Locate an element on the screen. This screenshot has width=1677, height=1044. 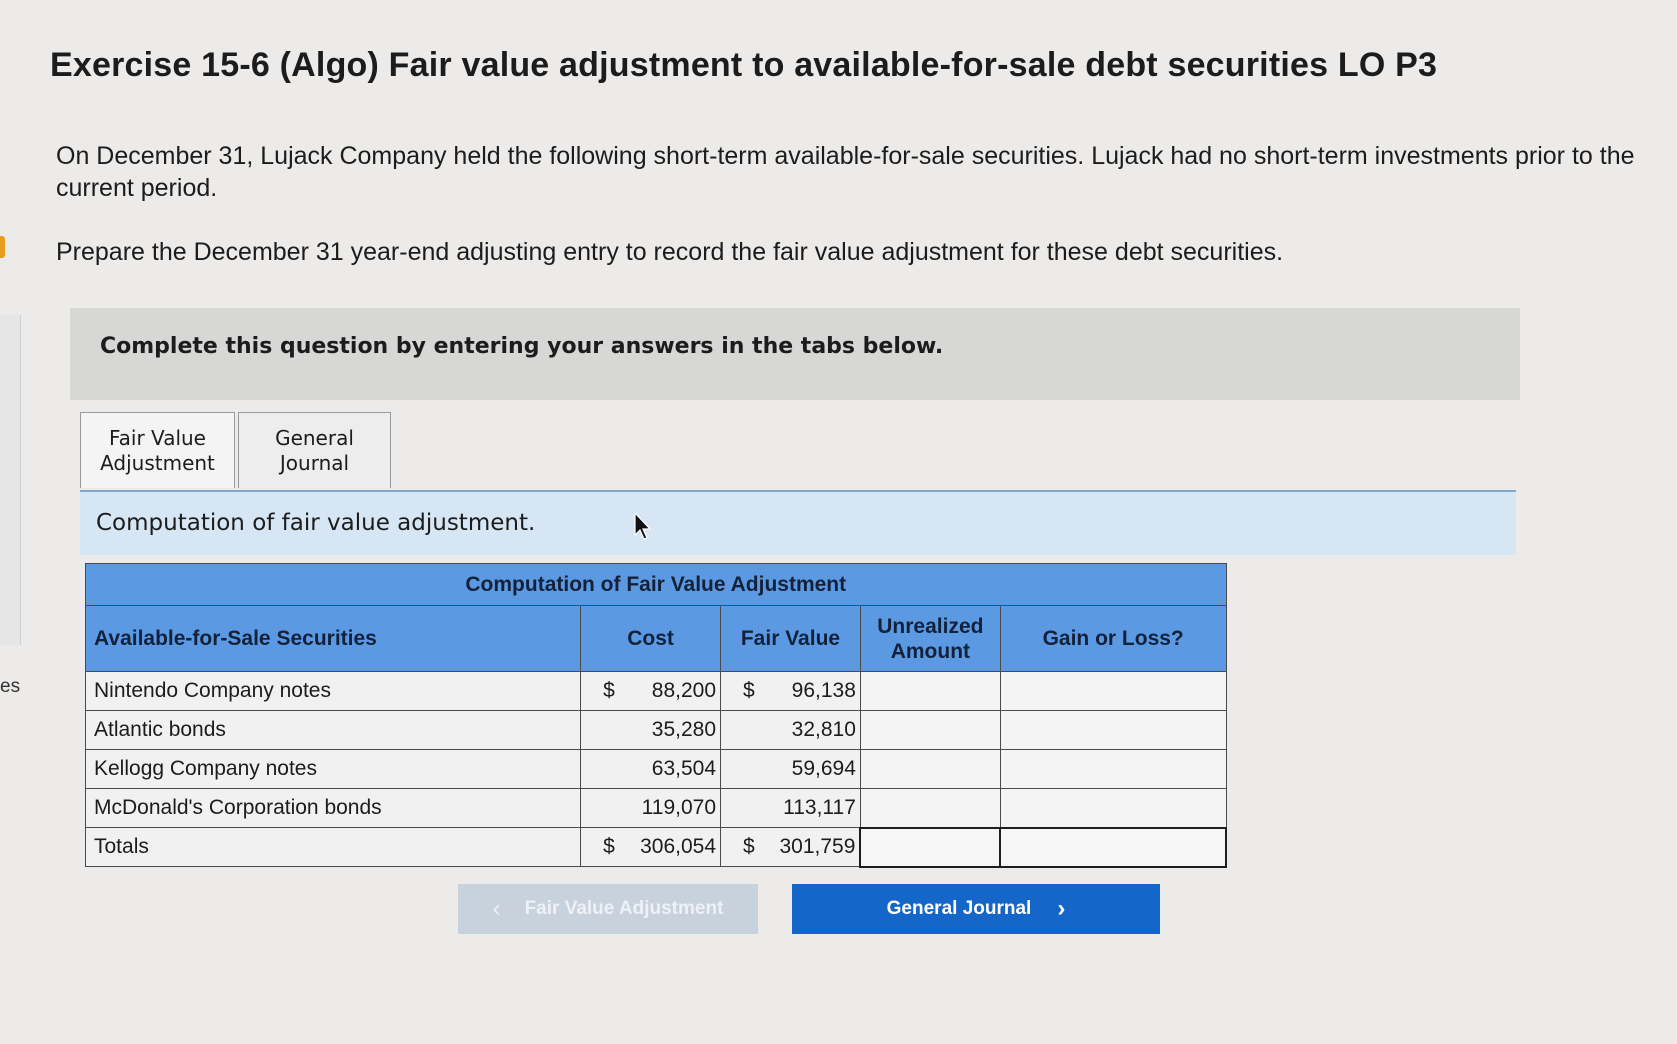
tab-panel-header: Computation of fair value adjustment. is located at coordinates (798, 522).